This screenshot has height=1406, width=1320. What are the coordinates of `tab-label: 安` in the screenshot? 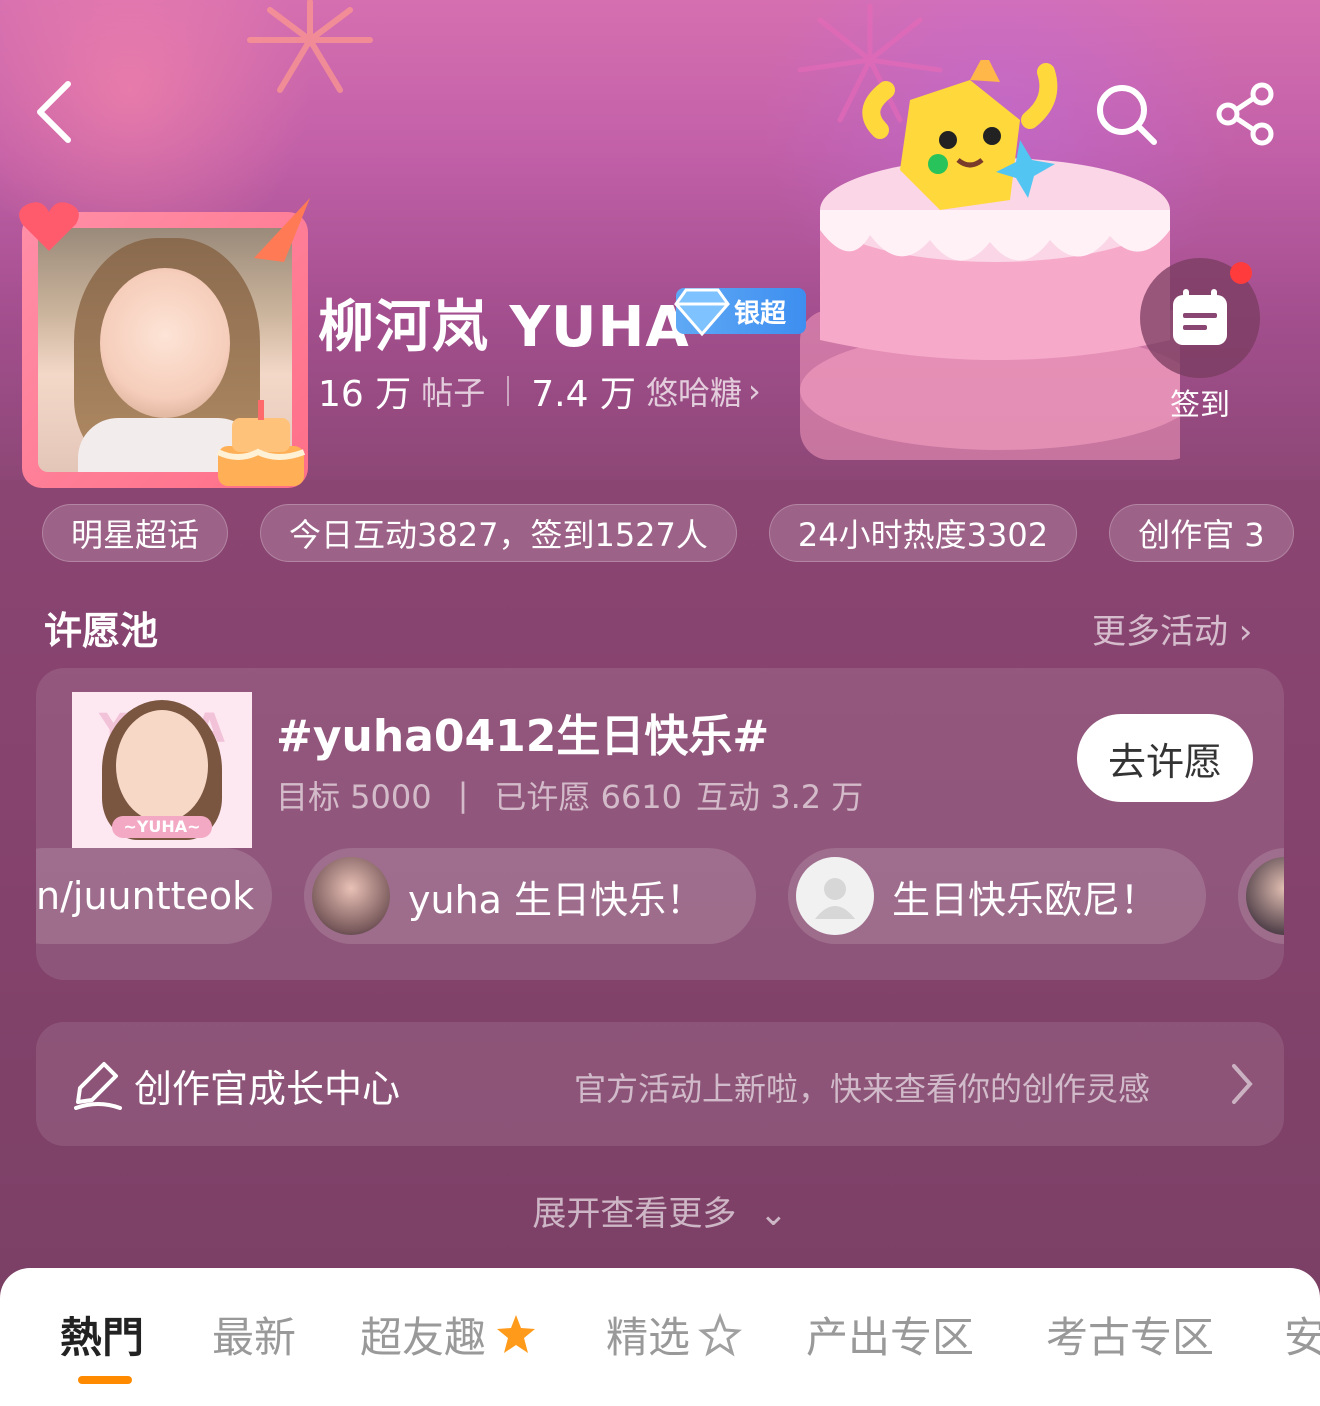 It's located at (1302, 1337).